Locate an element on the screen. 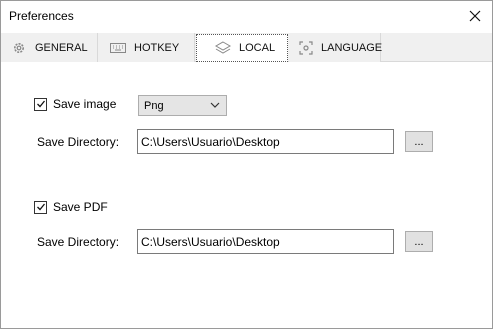  tab-local: LOCAL is located at coordinates (242, 48).